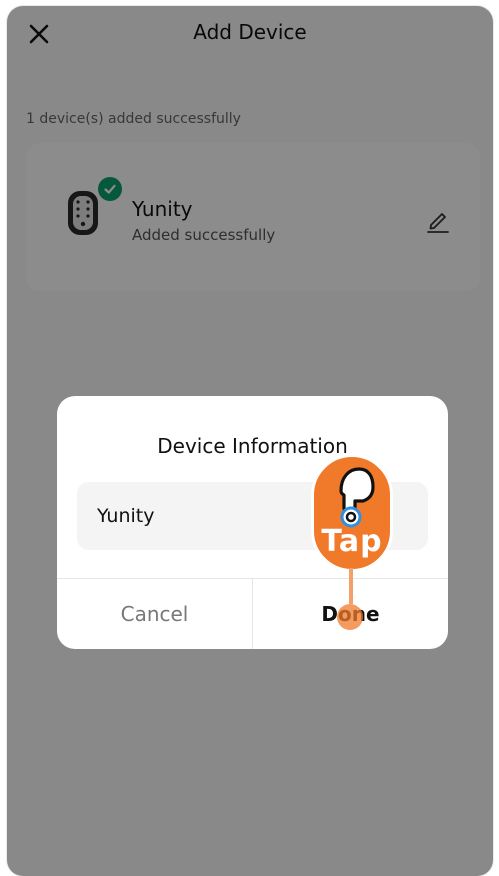  I want to click on dialog-title: Device Information, so click(252, 446).